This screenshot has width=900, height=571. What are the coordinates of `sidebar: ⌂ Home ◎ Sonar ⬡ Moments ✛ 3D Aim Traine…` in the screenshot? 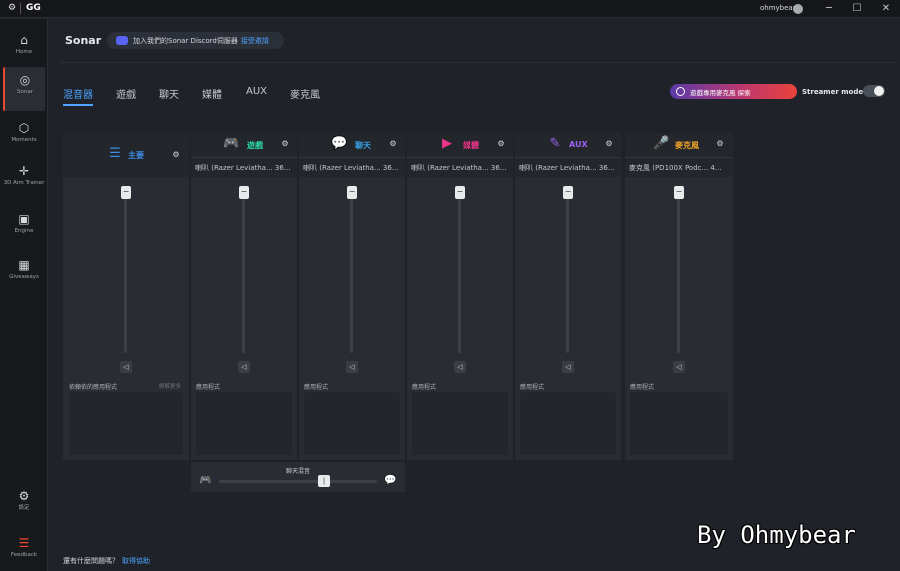 It's located at (24, 295).